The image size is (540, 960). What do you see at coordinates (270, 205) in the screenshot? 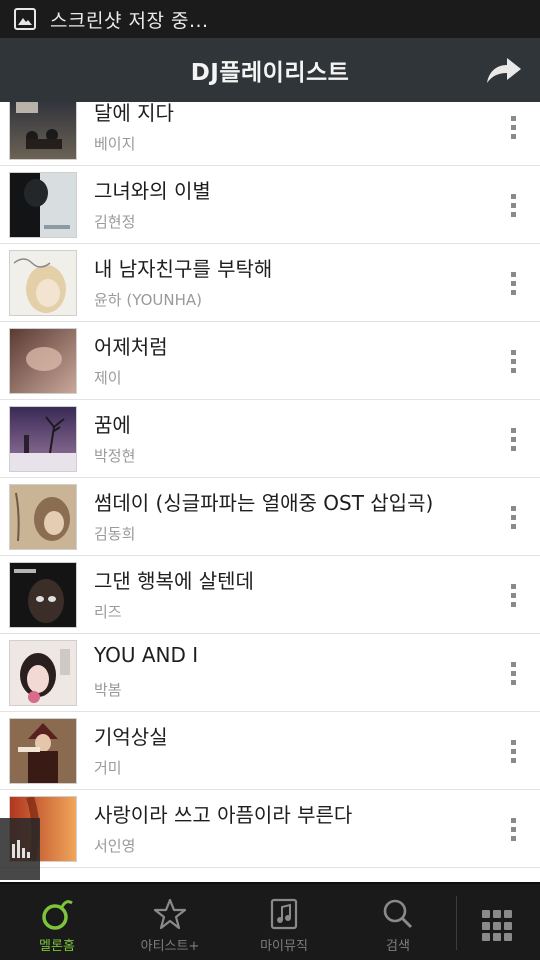
I see `list-item: 그녀와의 이별 김현정` at bounding box center [270, 205].